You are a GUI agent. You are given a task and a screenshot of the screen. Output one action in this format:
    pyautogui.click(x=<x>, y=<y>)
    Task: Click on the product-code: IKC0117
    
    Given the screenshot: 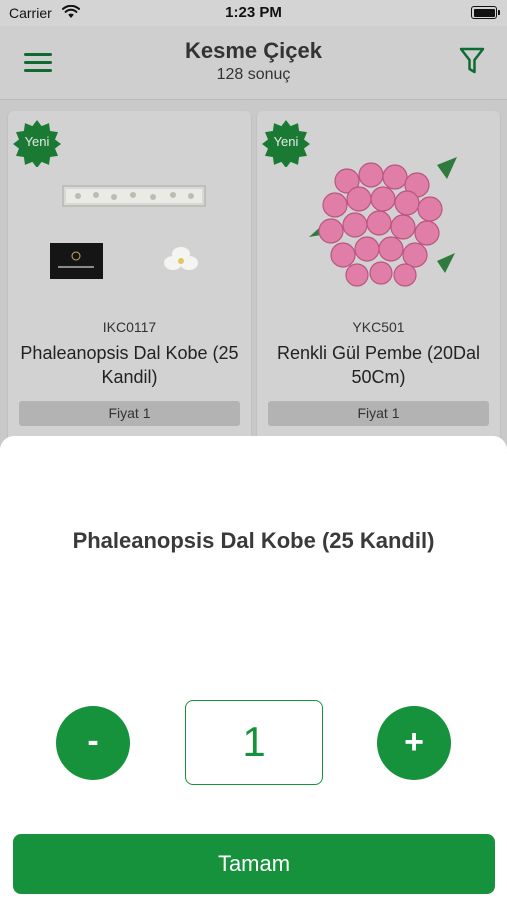 What is the action you would take?
    pyautogui.click(x=129, y=327)
    